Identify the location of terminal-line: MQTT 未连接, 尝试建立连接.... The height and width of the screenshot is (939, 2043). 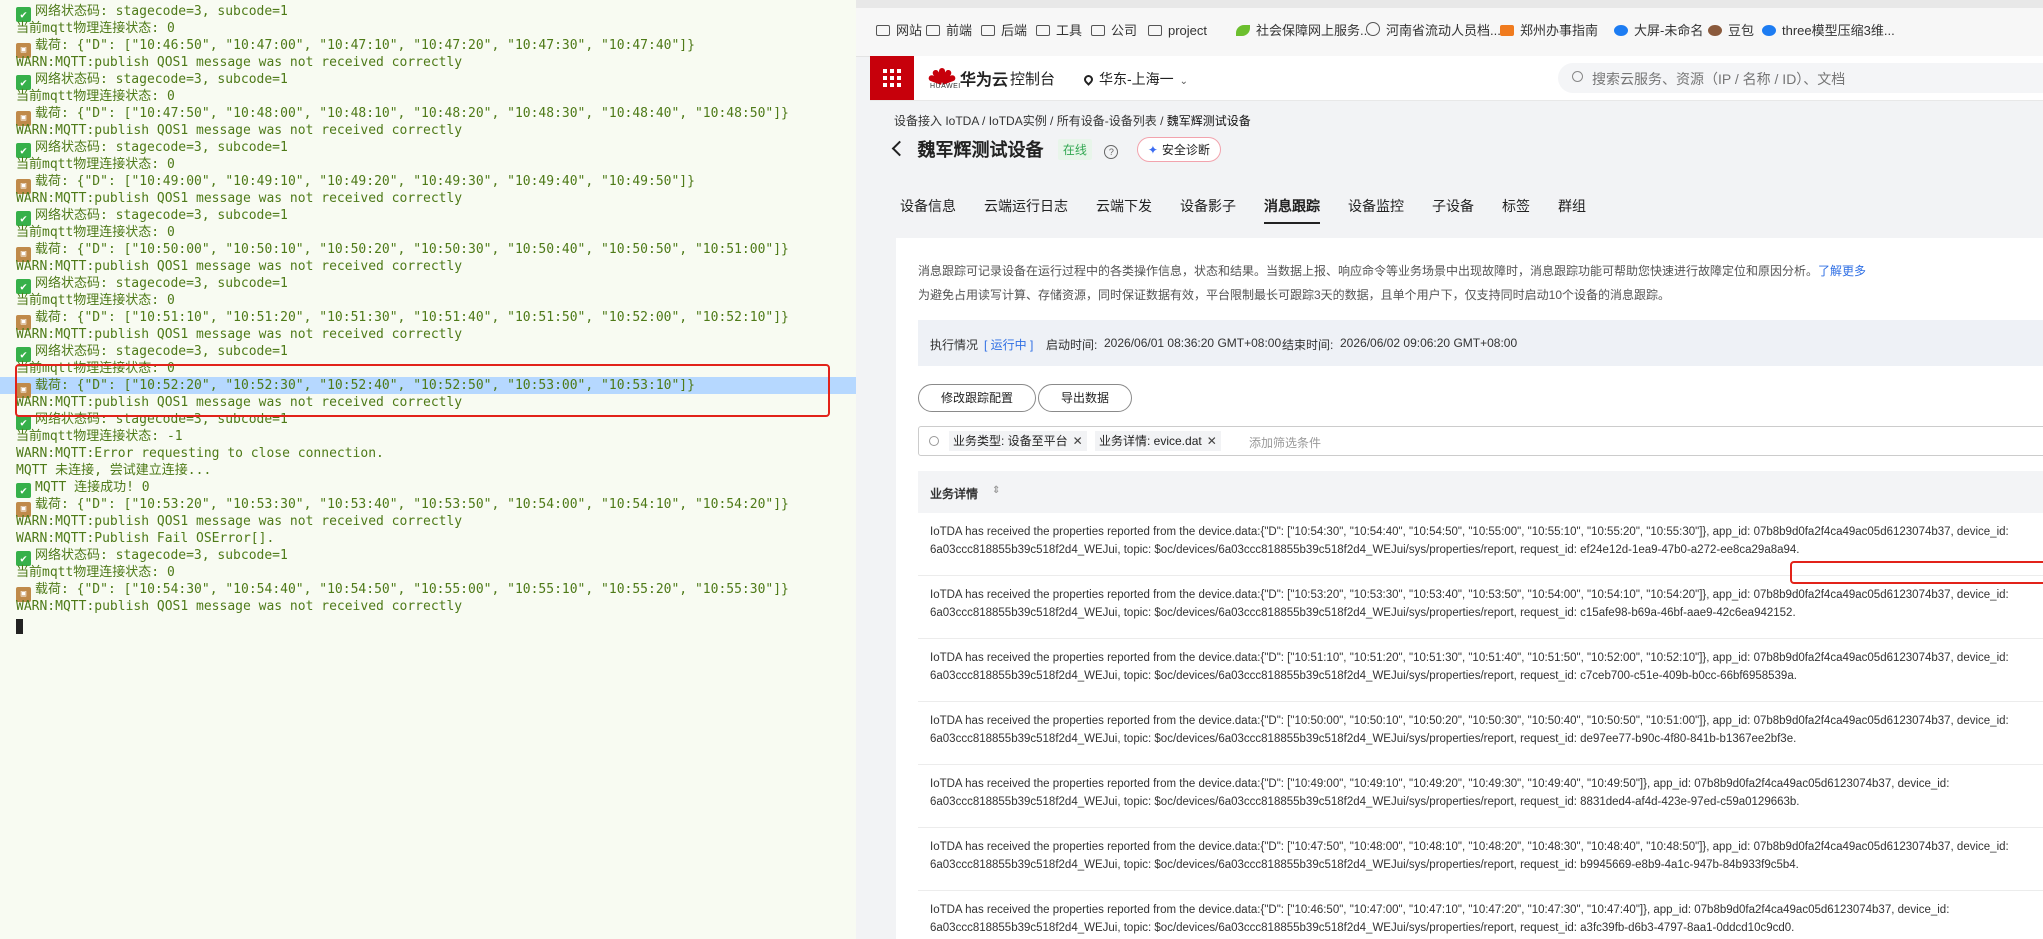
(428, 470).